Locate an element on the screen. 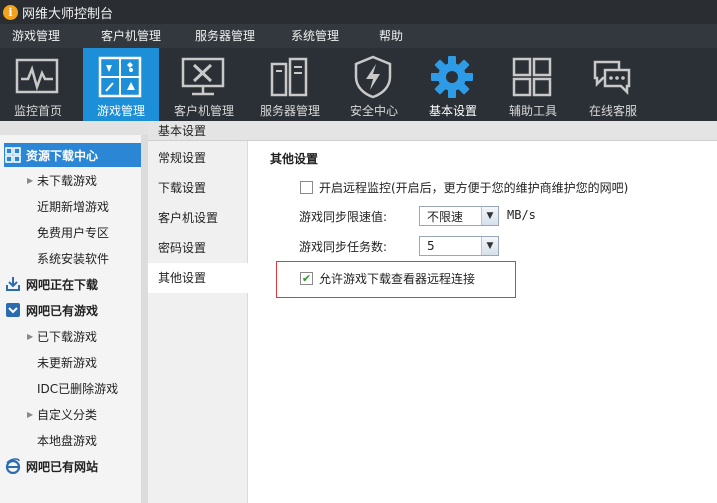 The image size is (717, 503). sidebar-item-local-disk: 本地盘游戏 is located at coordinates (67, 441).